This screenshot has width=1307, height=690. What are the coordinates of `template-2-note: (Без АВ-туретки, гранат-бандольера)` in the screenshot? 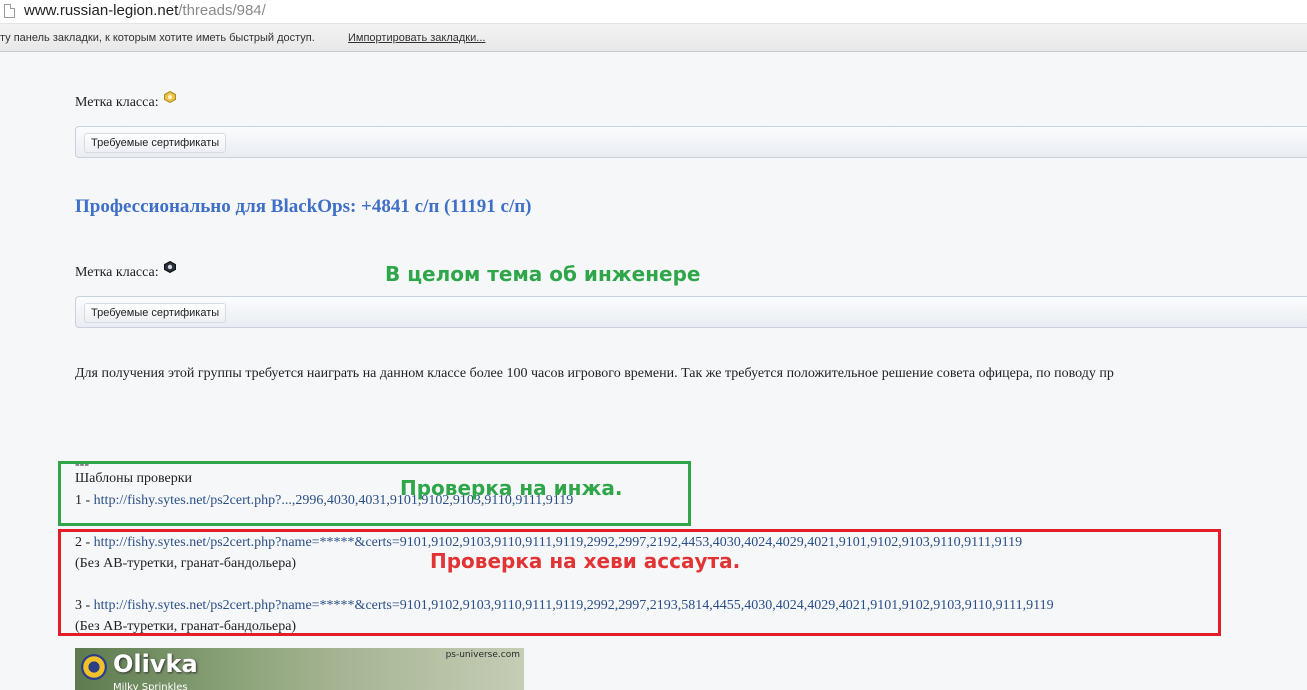 It's located at (186, 563).